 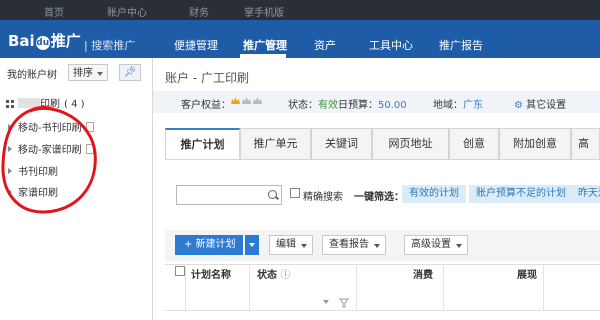 What do you see at coordinates (341, 144) in the screenshot?
I see `tab-keywords: 关键词` at bounding box center [341, 144].